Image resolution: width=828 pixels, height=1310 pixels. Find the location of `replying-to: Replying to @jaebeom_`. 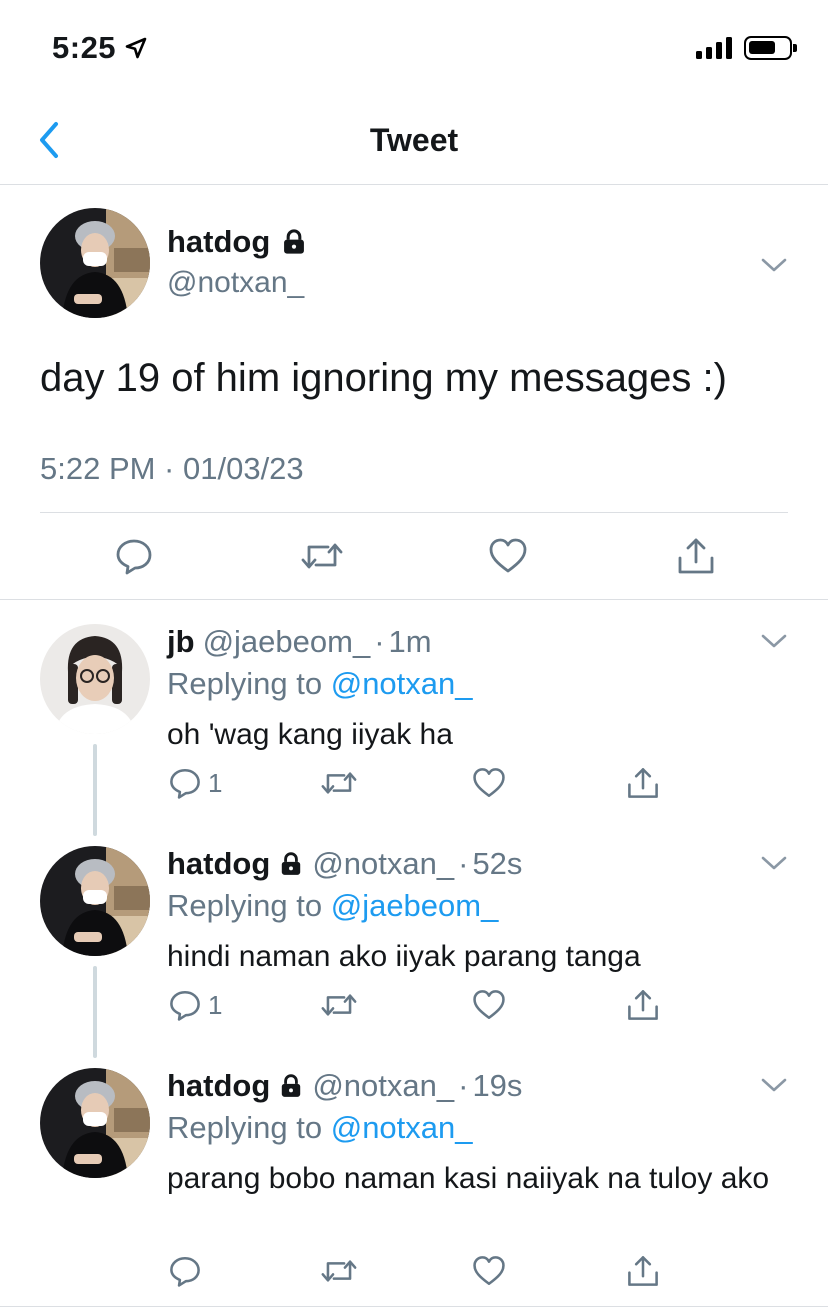

replying-to: Replying to @jaebeom_ is located at coordinates (332, 906).